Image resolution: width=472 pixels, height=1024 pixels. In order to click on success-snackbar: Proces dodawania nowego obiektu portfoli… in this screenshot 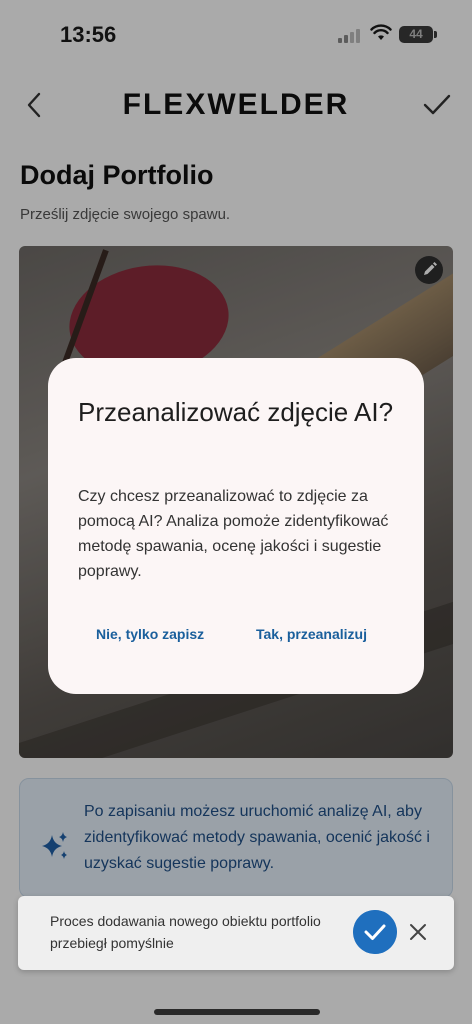, I will do `click(236, 933)`.